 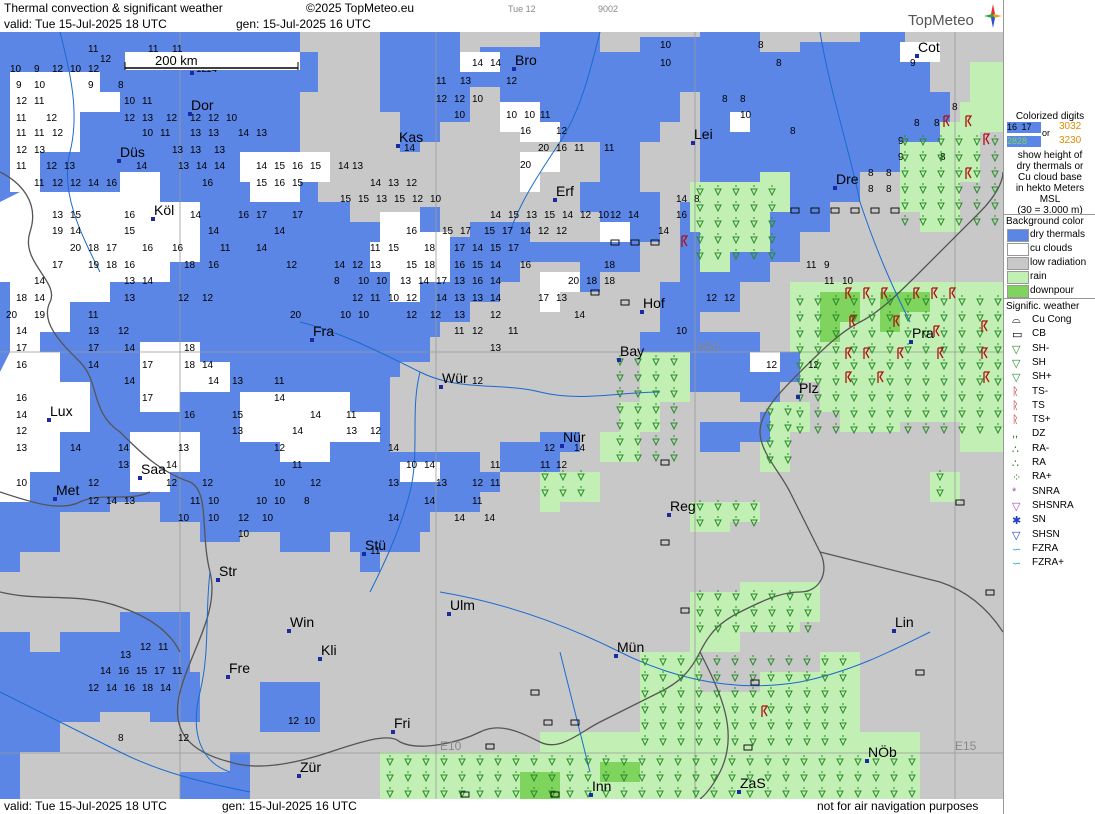 What do you see at coordinates (847, 179) in the screenshot?
I see `city-label: Dre` at bounding box center [847, 179].